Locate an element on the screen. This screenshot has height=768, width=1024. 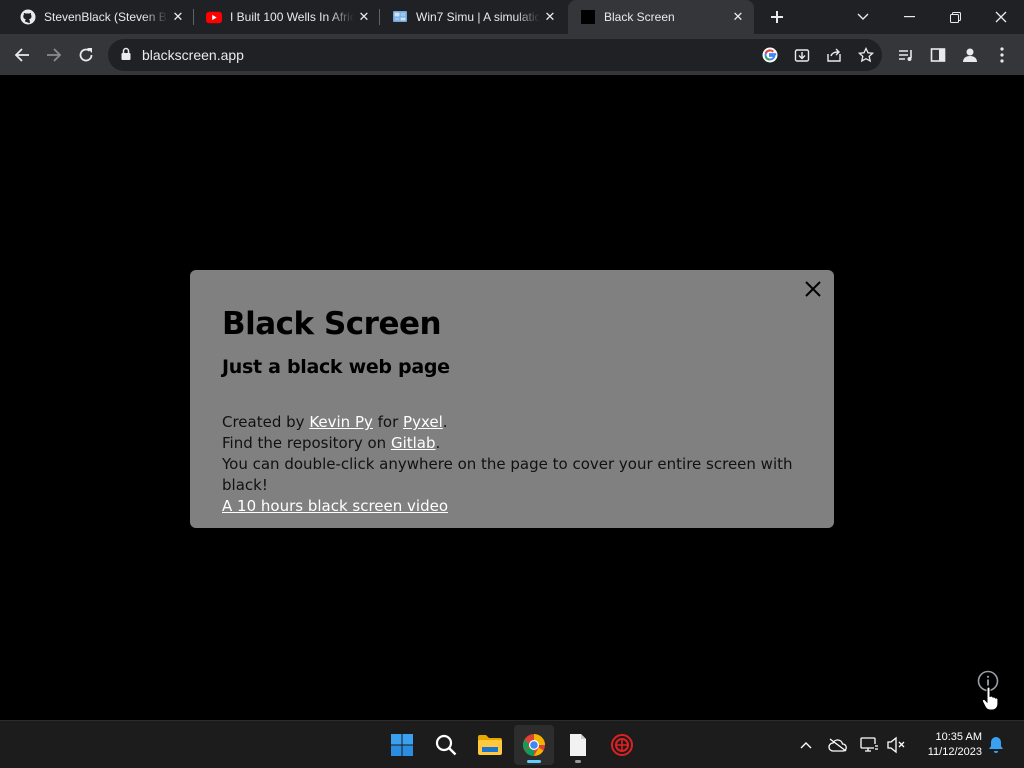
browser-toolbar: blackscreen.app is located at coordinates (512, 55).